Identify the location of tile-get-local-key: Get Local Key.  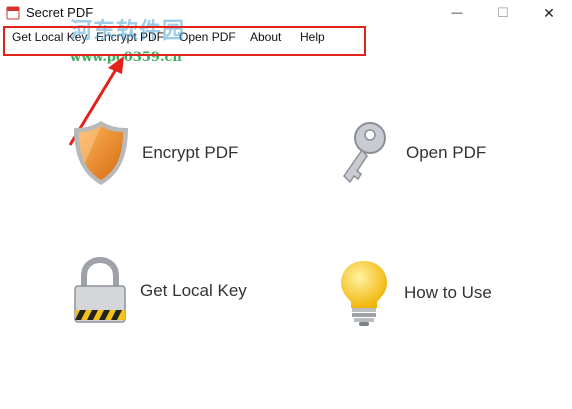
(158, 291).